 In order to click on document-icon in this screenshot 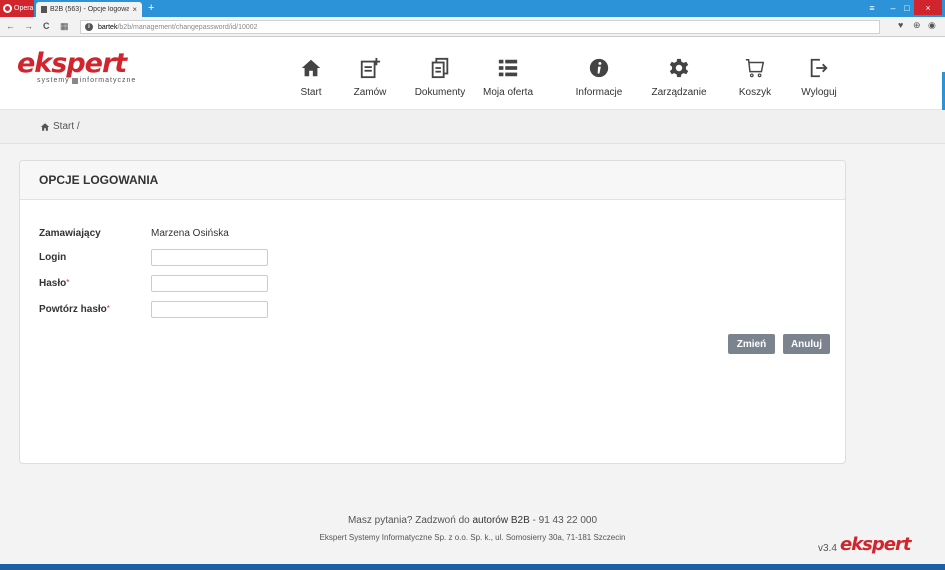, I will do `click(44, 9)`.